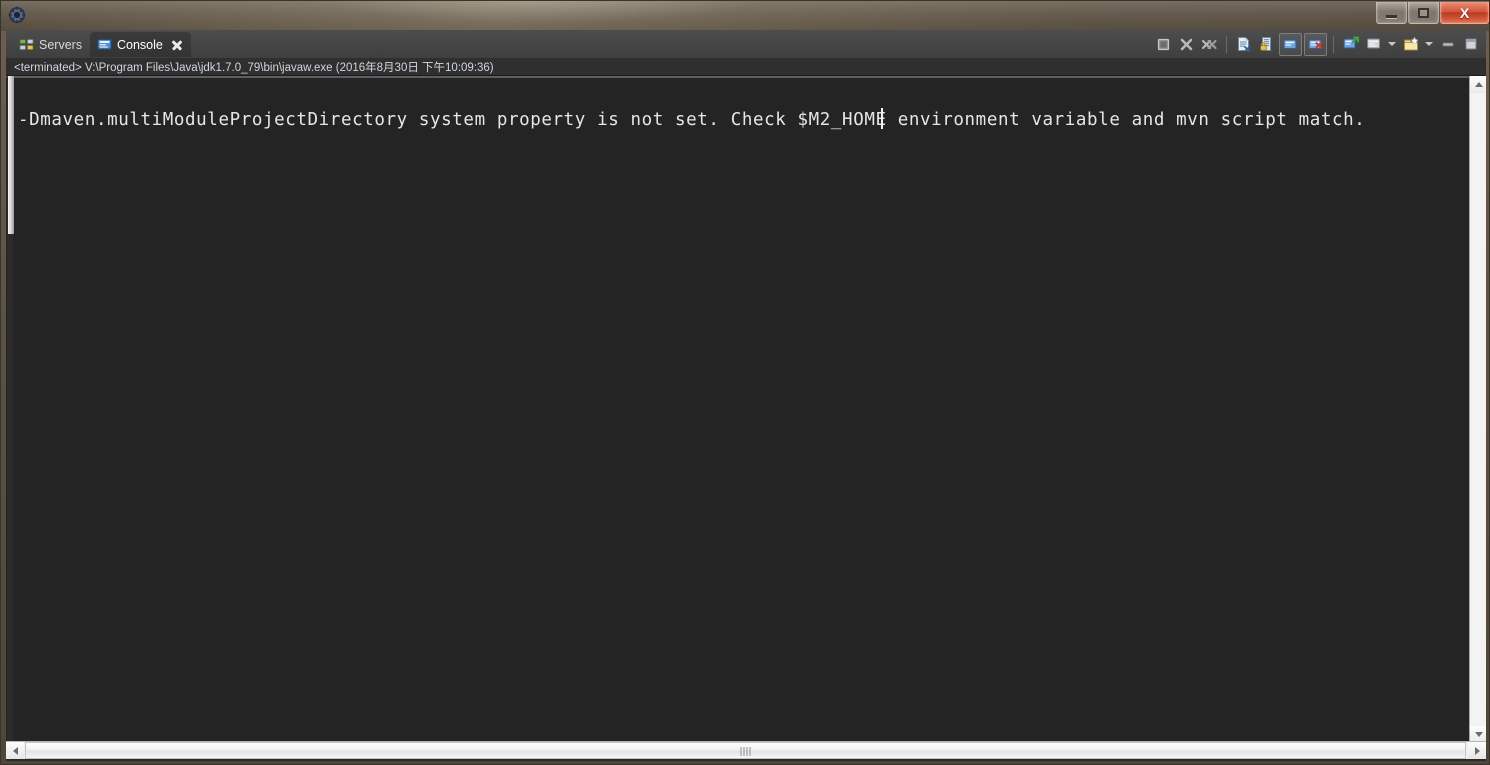 Image resolution: width=1490 pixels, height=765 pixels. I want to click on console-horizontal-scrollbar, so click(746, 750).